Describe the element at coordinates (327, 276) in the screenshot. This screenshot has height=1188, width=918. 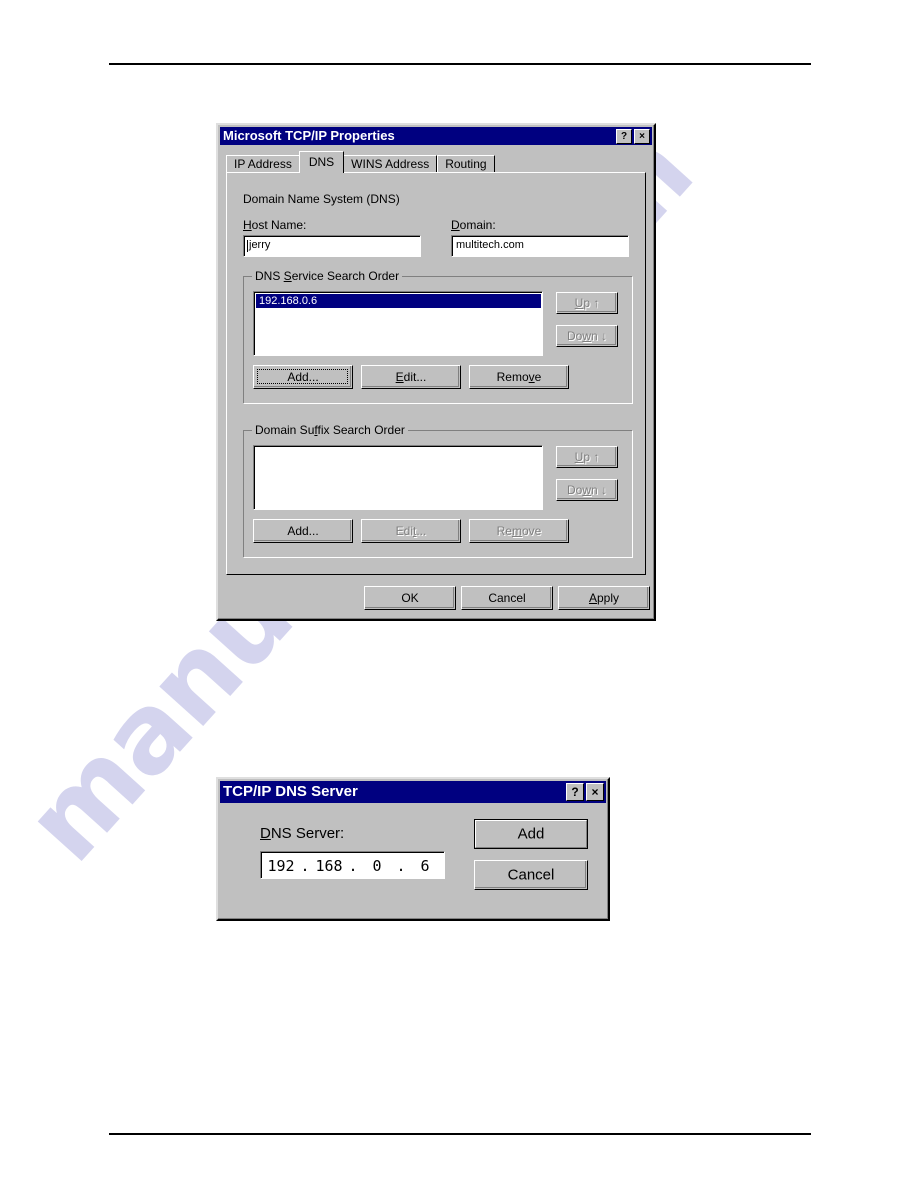
I see `dns-service-search-order-label: DNS Service Search Order` at that location.